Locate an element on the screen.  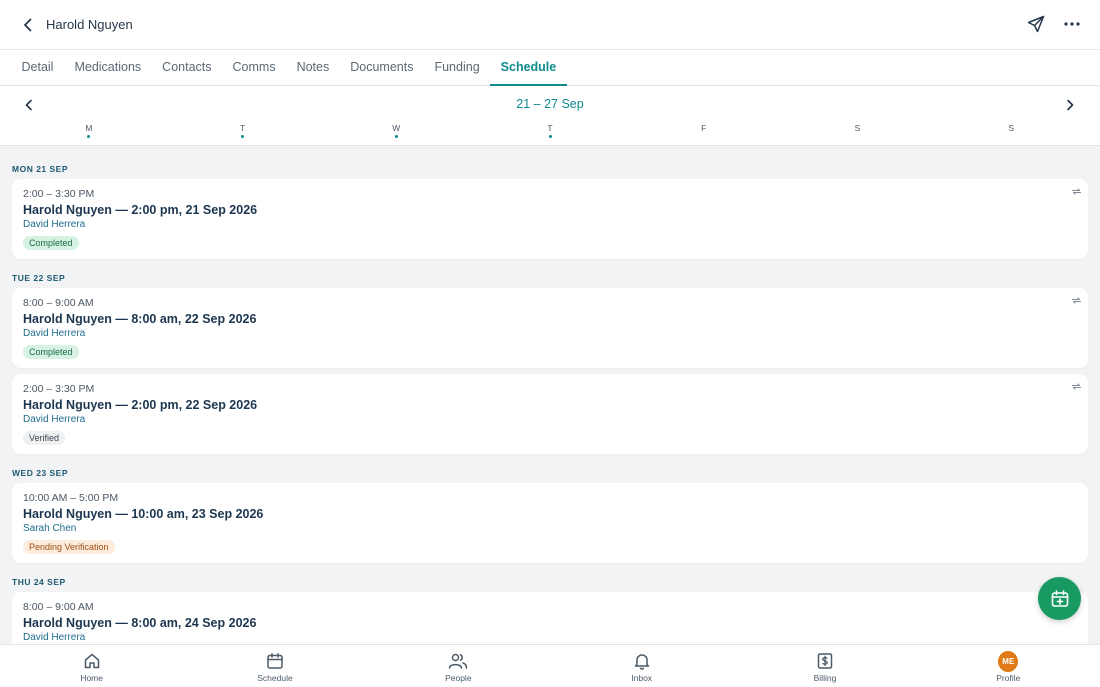
tab-comms: Comms is located at coordinates (254, 68).